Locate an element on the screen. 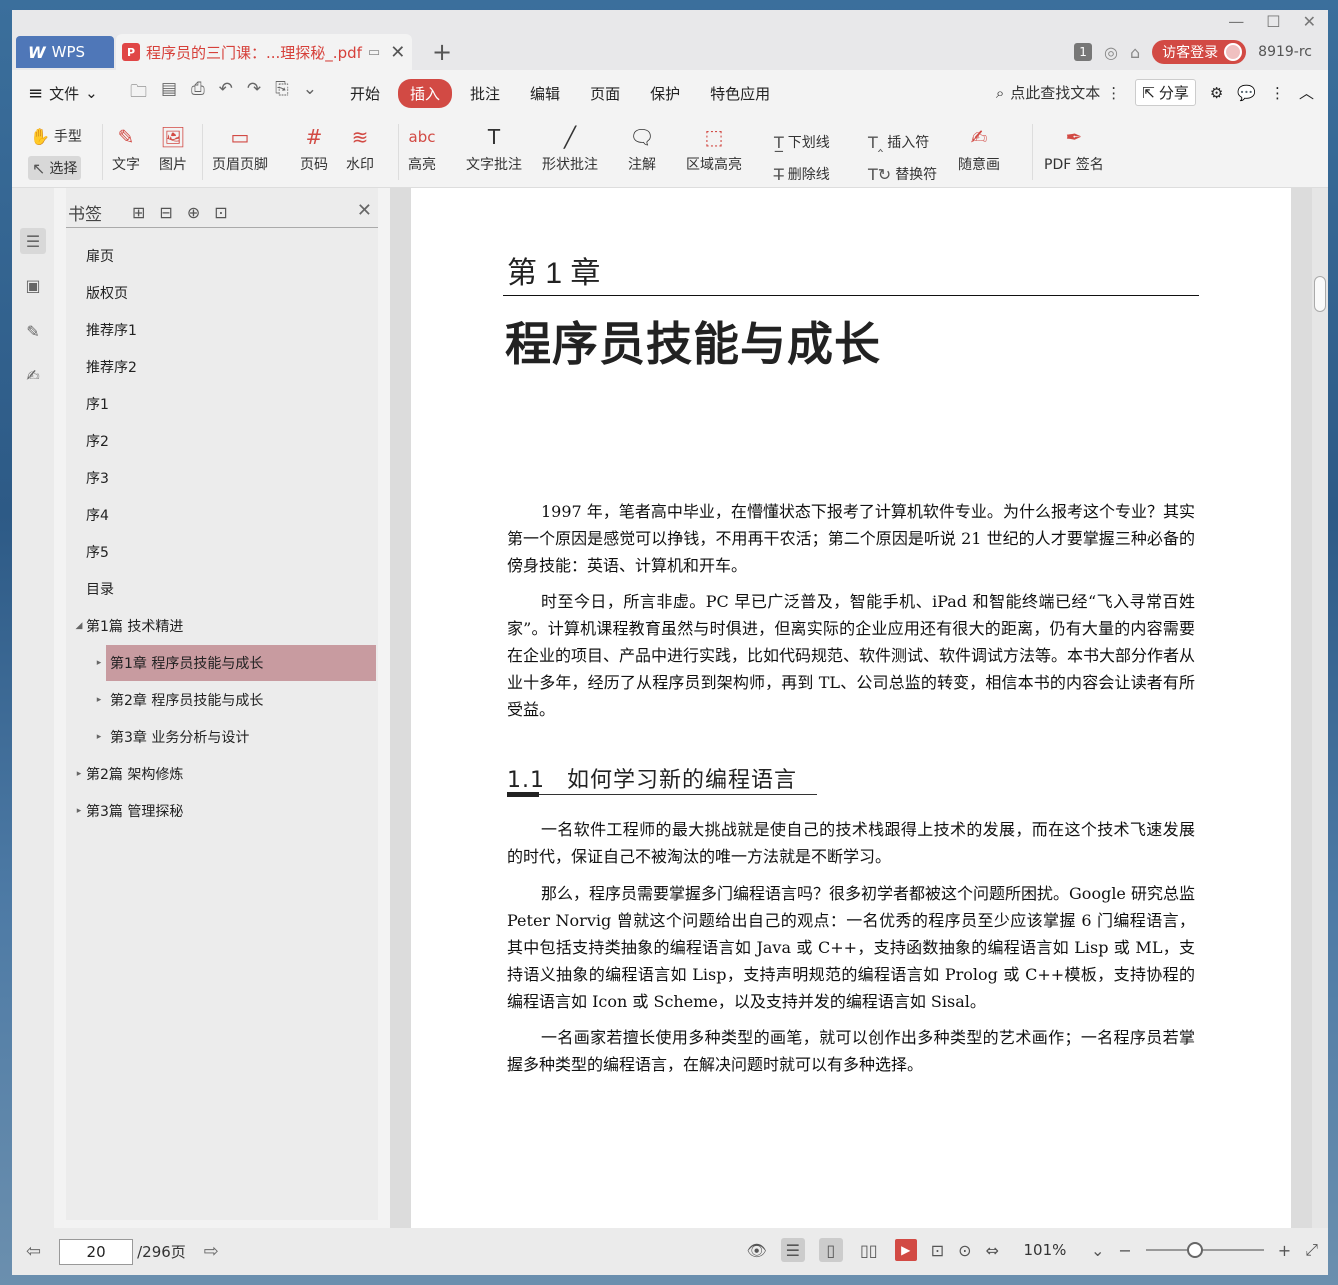 Image resolution: width=1338 pixels, height=1285 pixels. screen-icon: ▭ is located at coordinates (374, 52).